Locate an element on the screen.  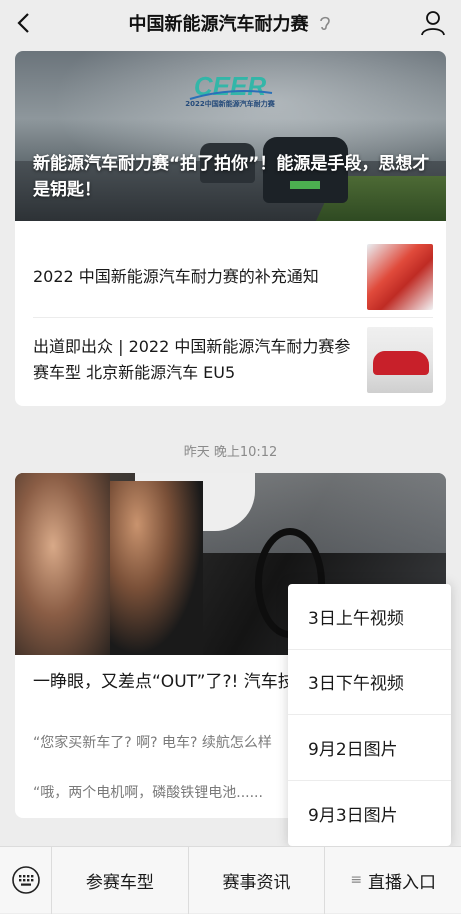
bottom-menu-bar: 参赛车型 赛事资讯 ≡ 直播入口 is located at coordinates (230, 880).